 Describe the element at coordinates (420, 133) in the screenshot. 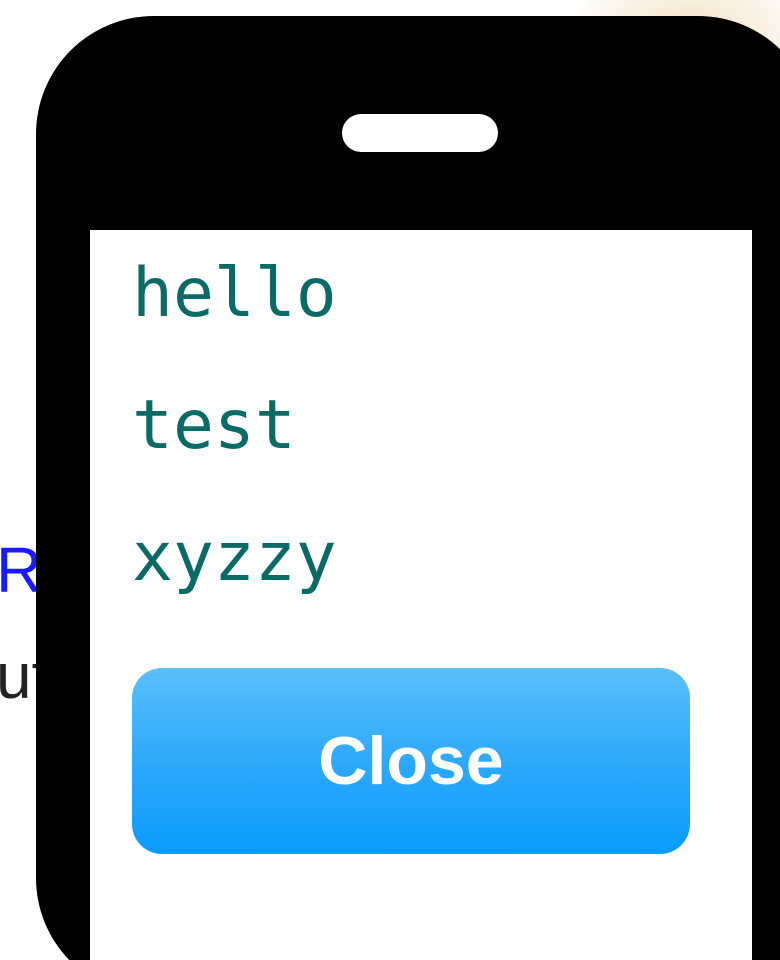

I see `phone-speaker` at that location.